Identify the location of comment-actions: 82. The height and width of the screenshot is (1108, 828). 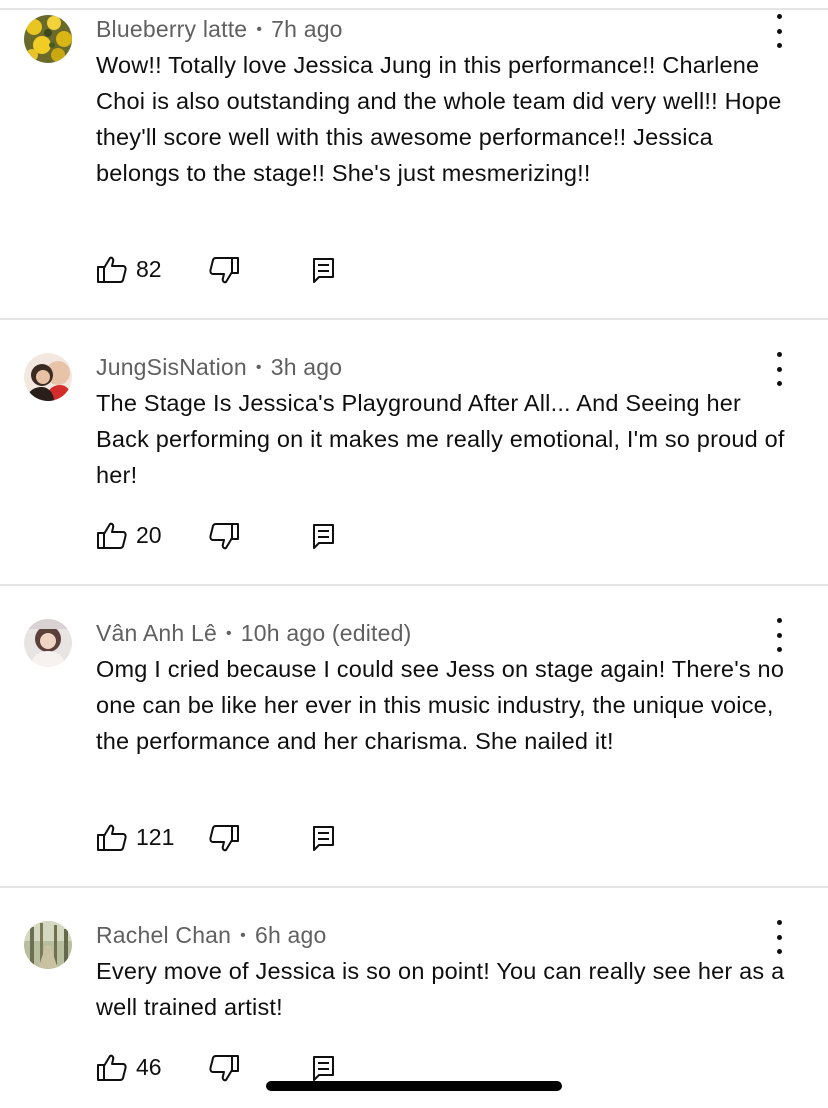
(246, 271).